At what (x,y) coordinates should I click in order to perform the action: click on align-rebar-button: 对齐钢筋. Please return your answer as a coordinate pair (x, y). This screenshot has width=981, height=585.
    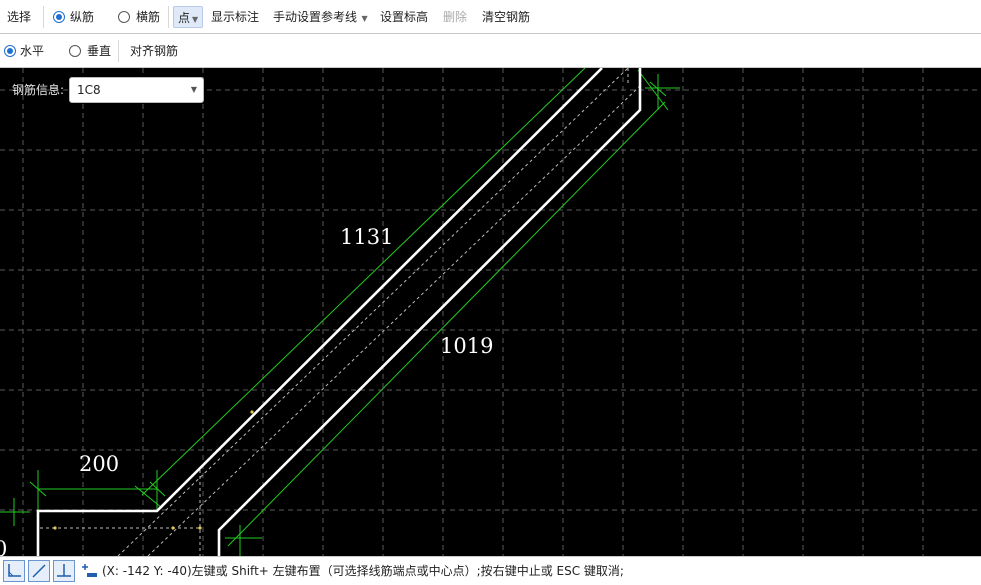
    Looking at the image, I should click on (154, 51).